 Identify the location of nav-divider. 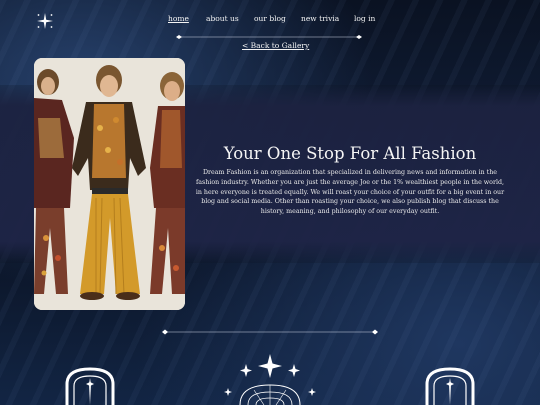
(269, 37).